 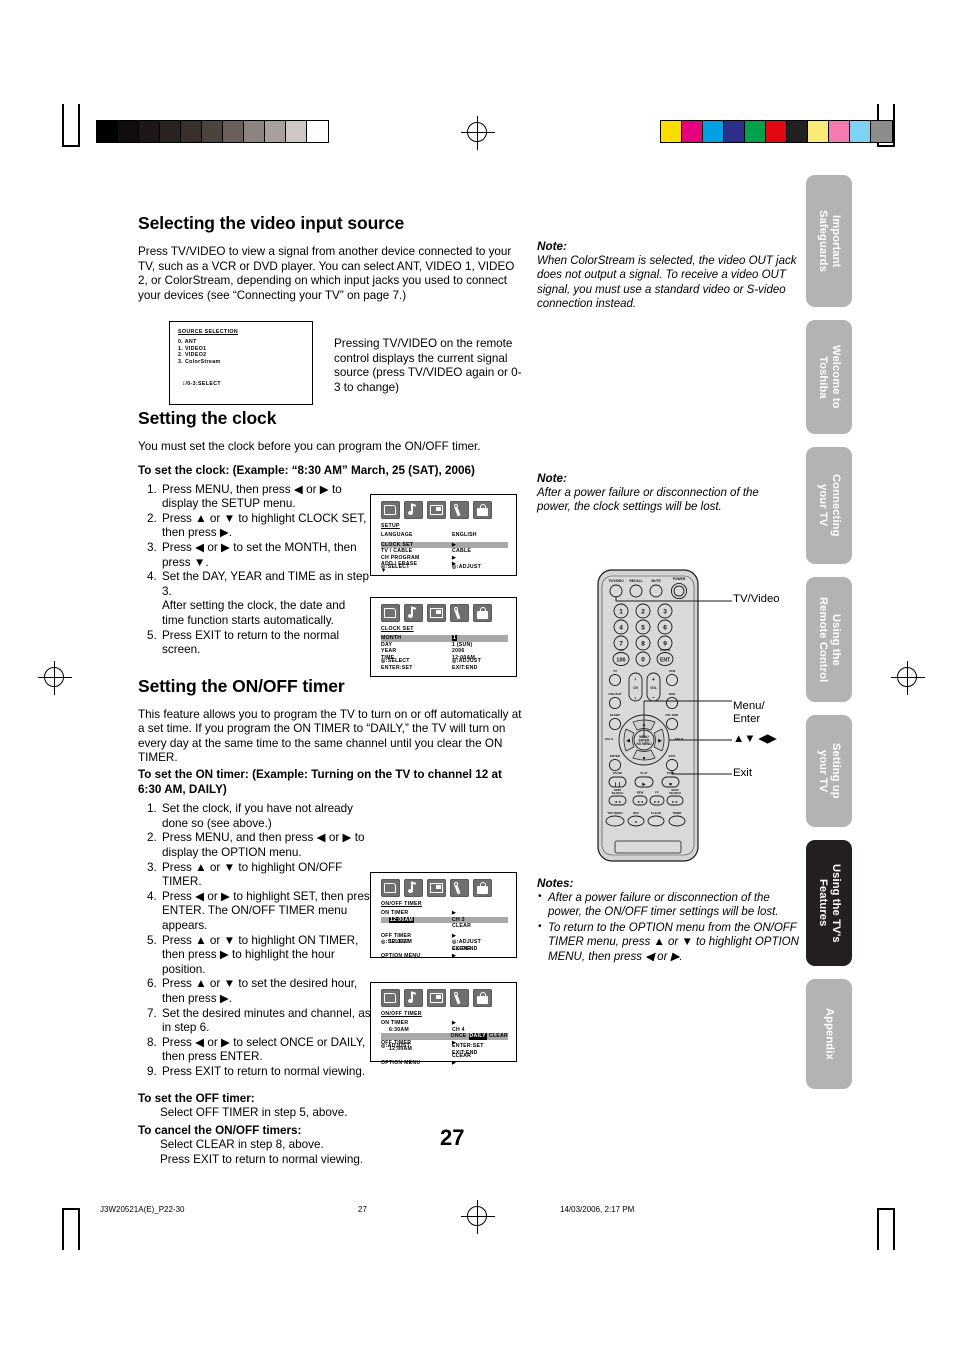 What do you see at coordinates (402, 919) in the screenshot?
I see `osd-time-chip: 12:00AM` at bounding box center [402, 919].